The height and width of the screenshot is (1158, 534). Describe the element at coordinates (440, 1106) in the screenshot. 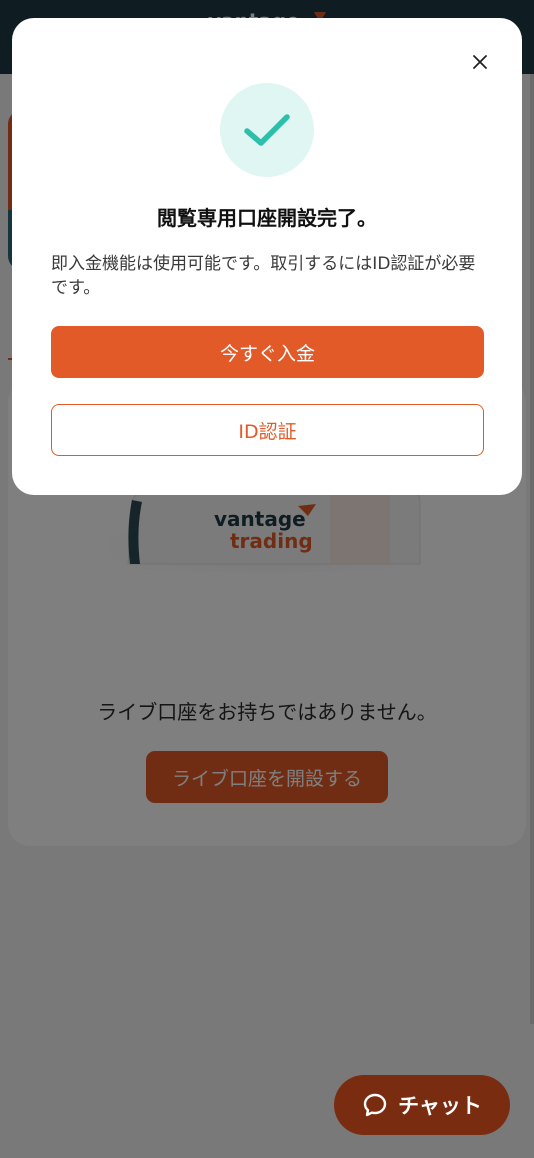

I see `chat-label: チャット` at that location.